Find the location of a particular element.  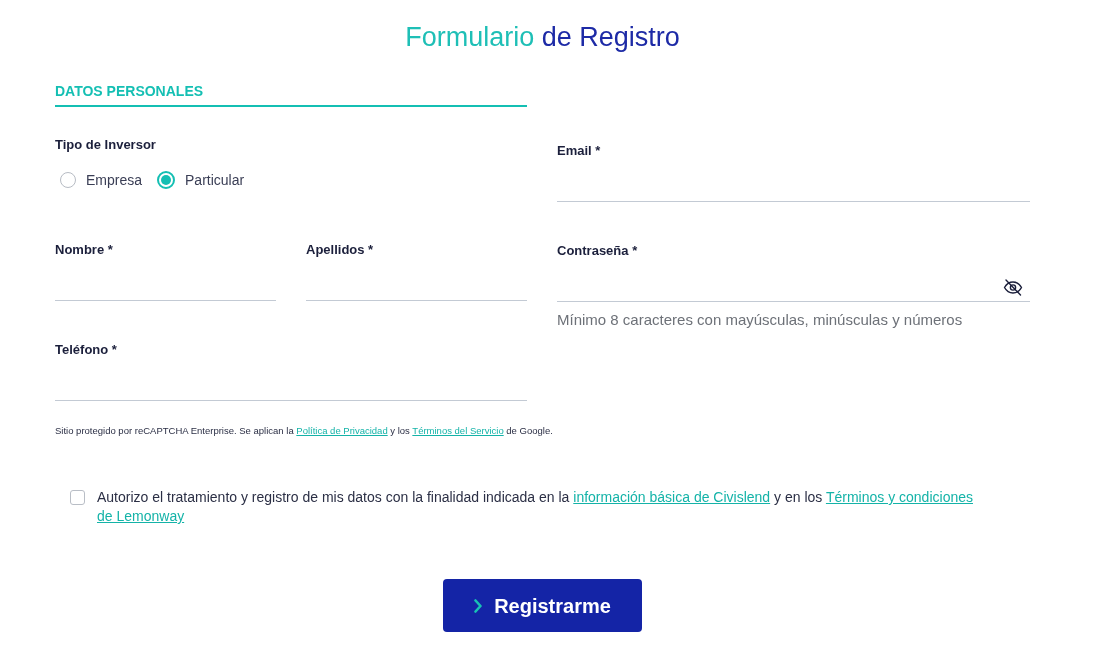

field-label: Apellidos * is located at coordinates (340, 250).